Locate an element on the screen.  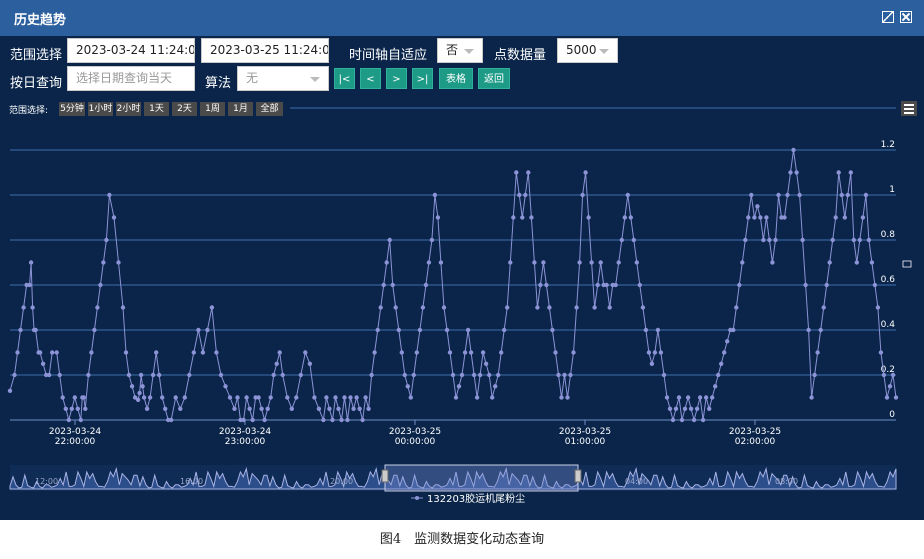
navigator-right-handle is located at coordinates (578, 476).